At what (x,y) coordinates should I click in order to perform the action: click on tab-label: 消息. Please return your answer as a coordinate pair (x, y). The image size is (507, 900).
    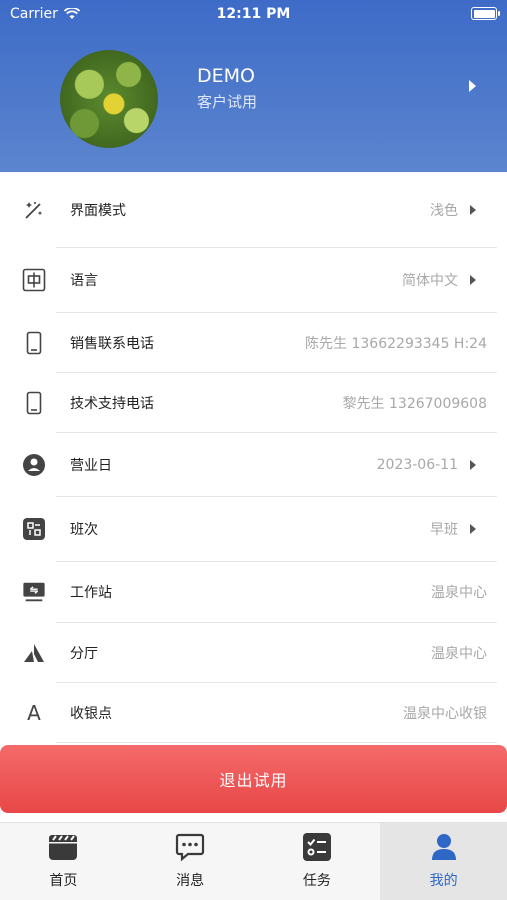
    Looking at the image, I should click on (190, 881).